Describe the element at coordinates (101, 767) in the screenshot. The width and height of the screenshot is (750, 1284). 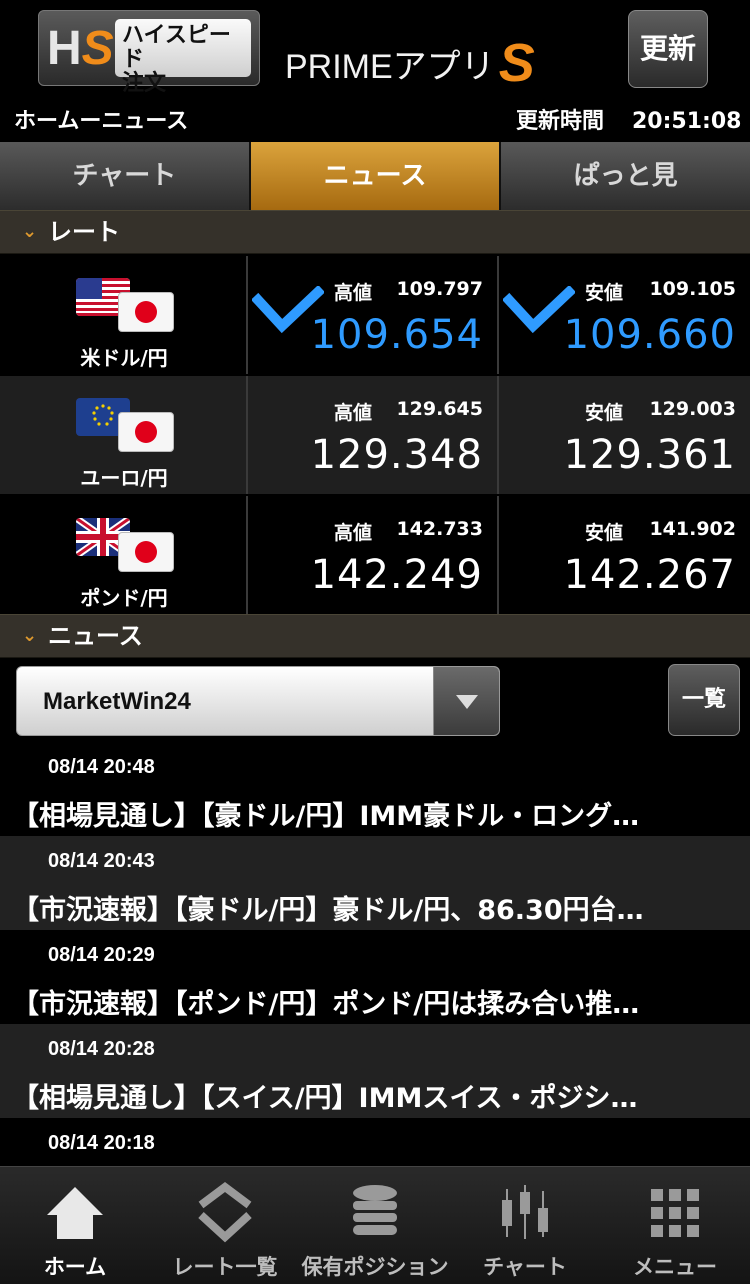
I see `news-time: 08/14 20:48` at that location.